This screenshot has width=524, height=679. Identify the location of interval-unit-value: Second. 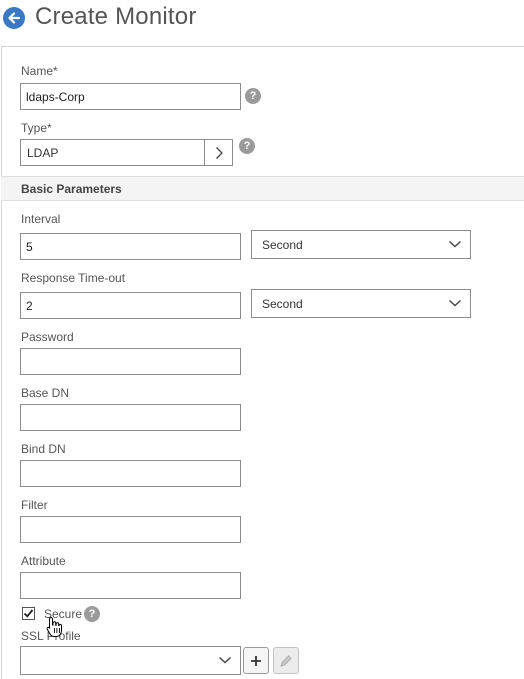
(282, 244).